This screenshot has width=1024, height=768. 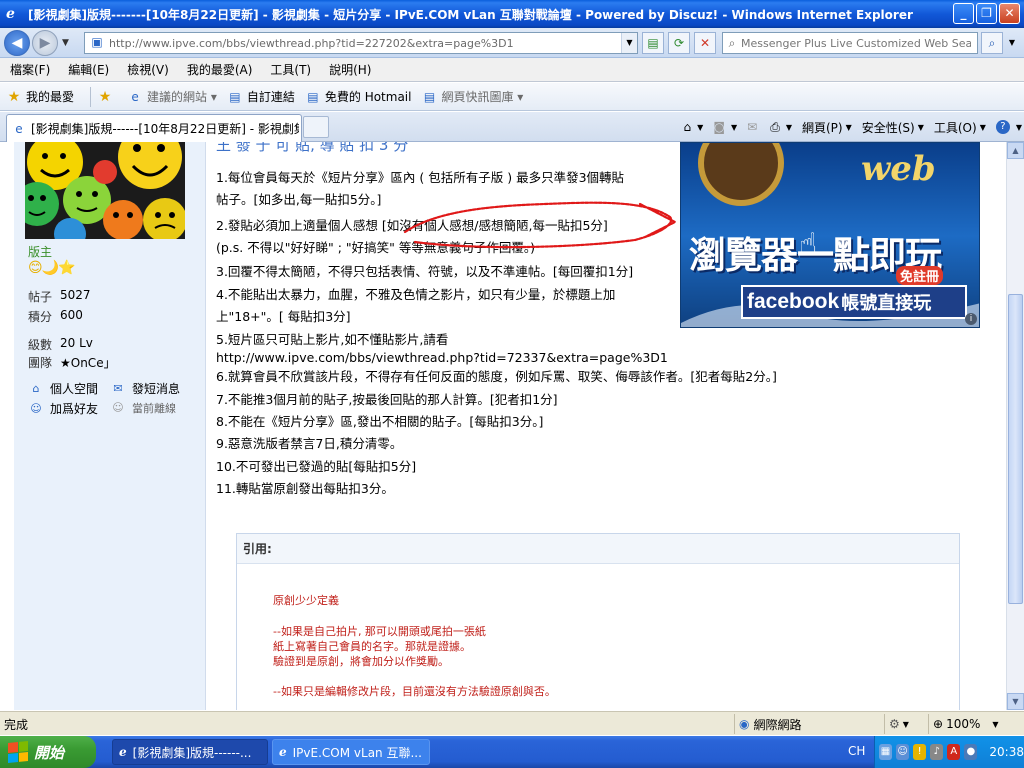 What do you see at coordinates (72, 362) in the screenshot?
I see `user-team: 團隊 ★OnCe」` at bounding box center [72, 362].